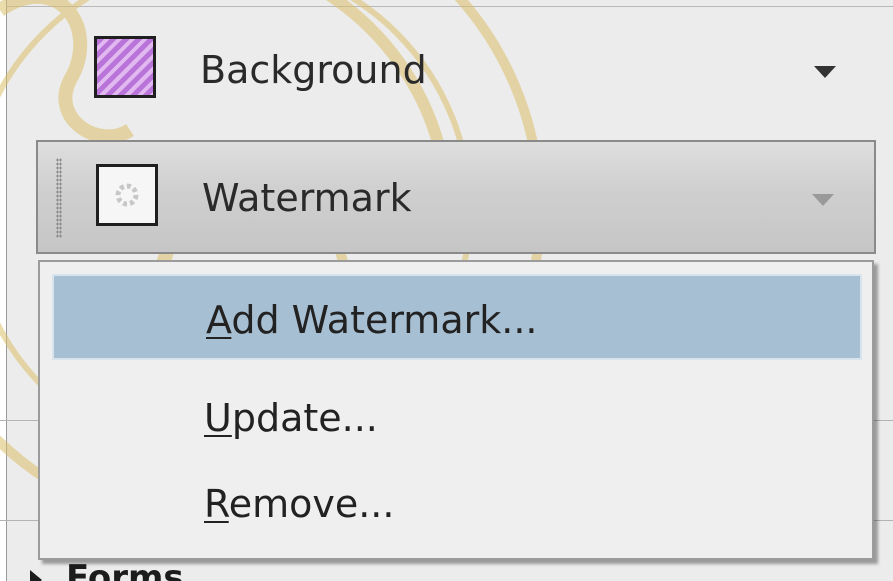 Image resolution: width=893 pixels, height=581 pixels. I want to click on background-pattern-icon, so click(125, 67).